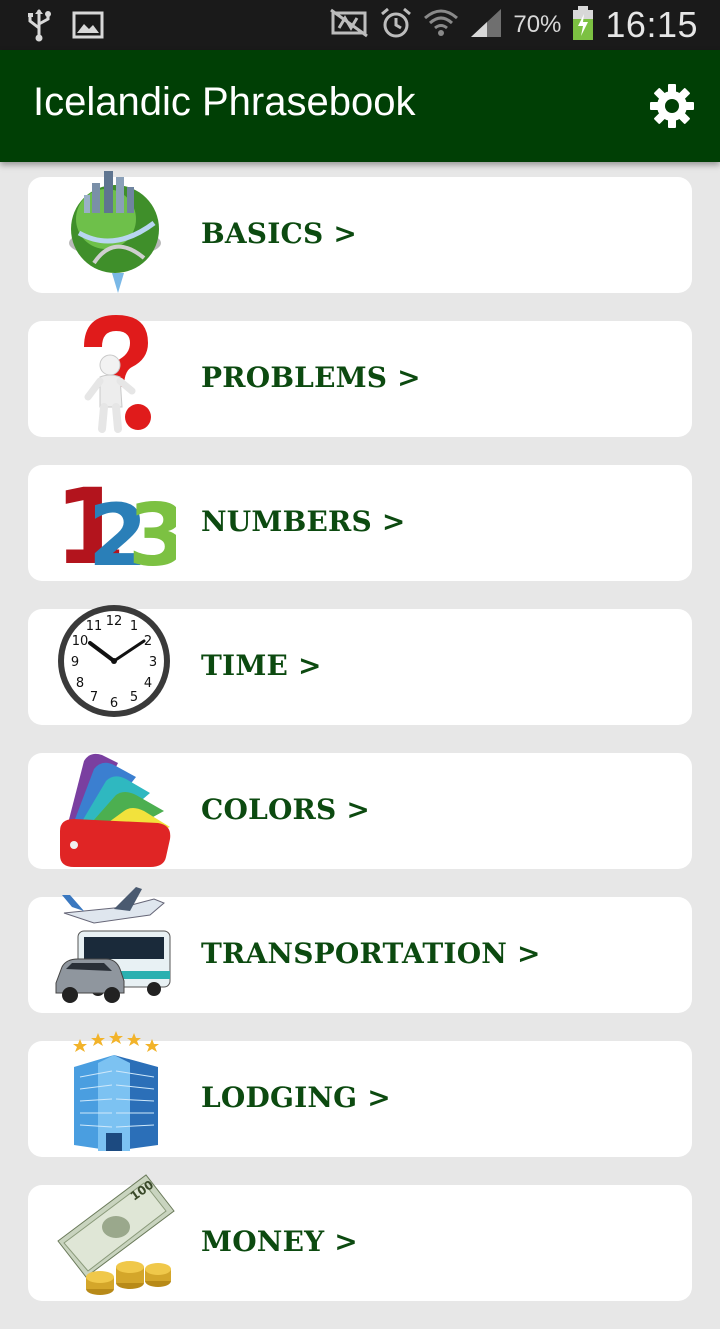 The height and width of the screenshot is (1329, 720). What do you see at coordinates (80, 683) in the screenshot?
I see `svg-text: 8` at bounding box center [80, 683].